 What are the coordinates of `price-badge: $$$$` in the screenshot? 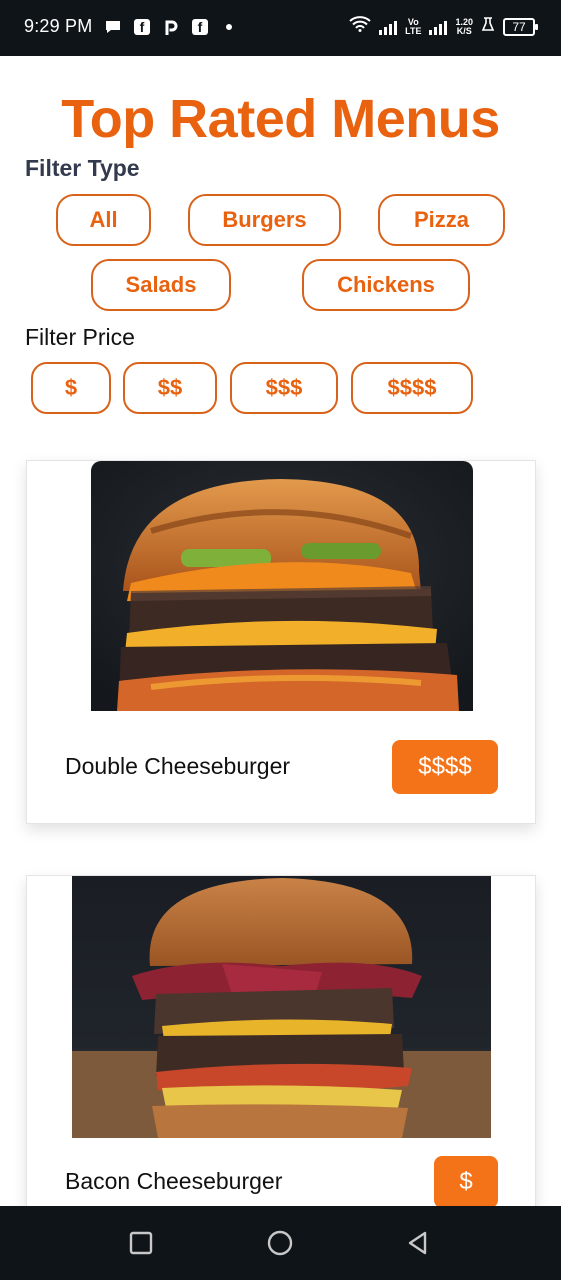 It's located at (445, 767).